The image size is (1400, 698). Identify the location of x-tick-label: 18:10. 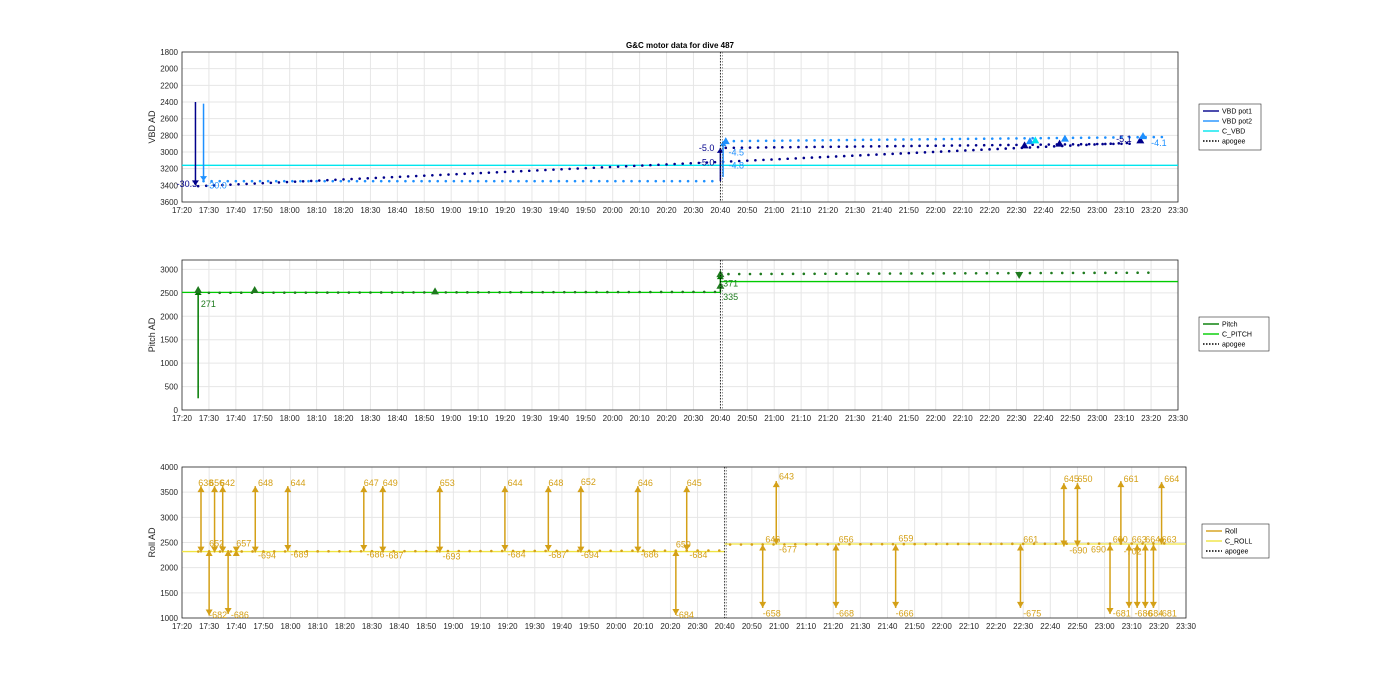
(317, 418).